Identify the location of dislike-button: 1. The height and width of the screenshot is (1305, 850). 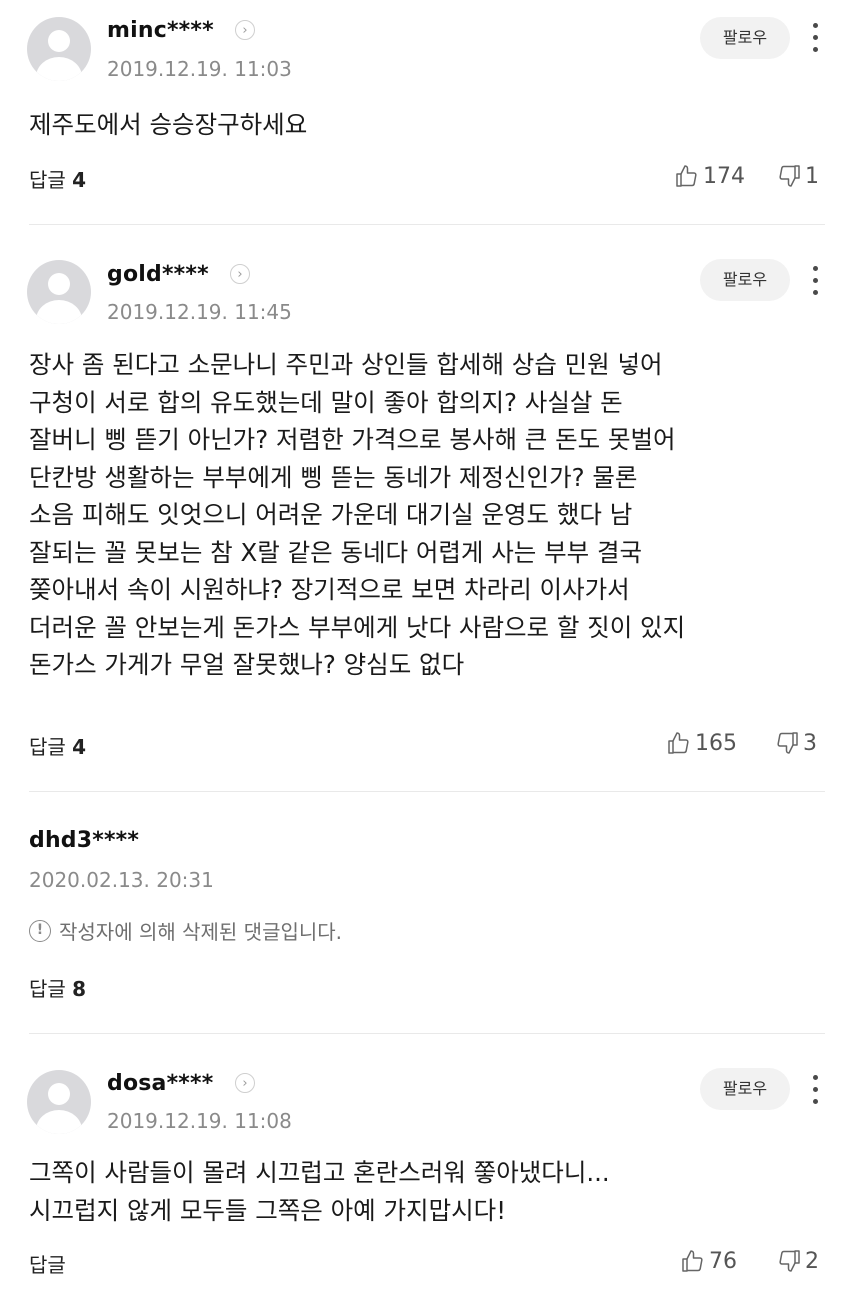
(798, 176).